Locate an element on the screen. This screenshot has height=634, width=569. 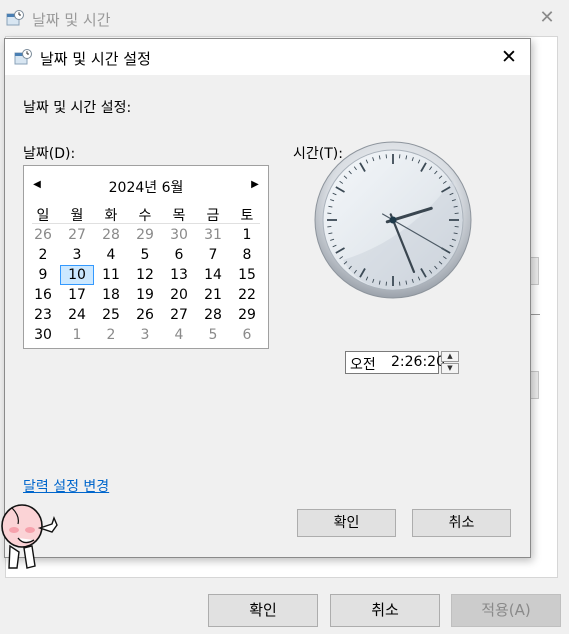
time-value-field: 2:26:20 is located at coordinates (418, 362).